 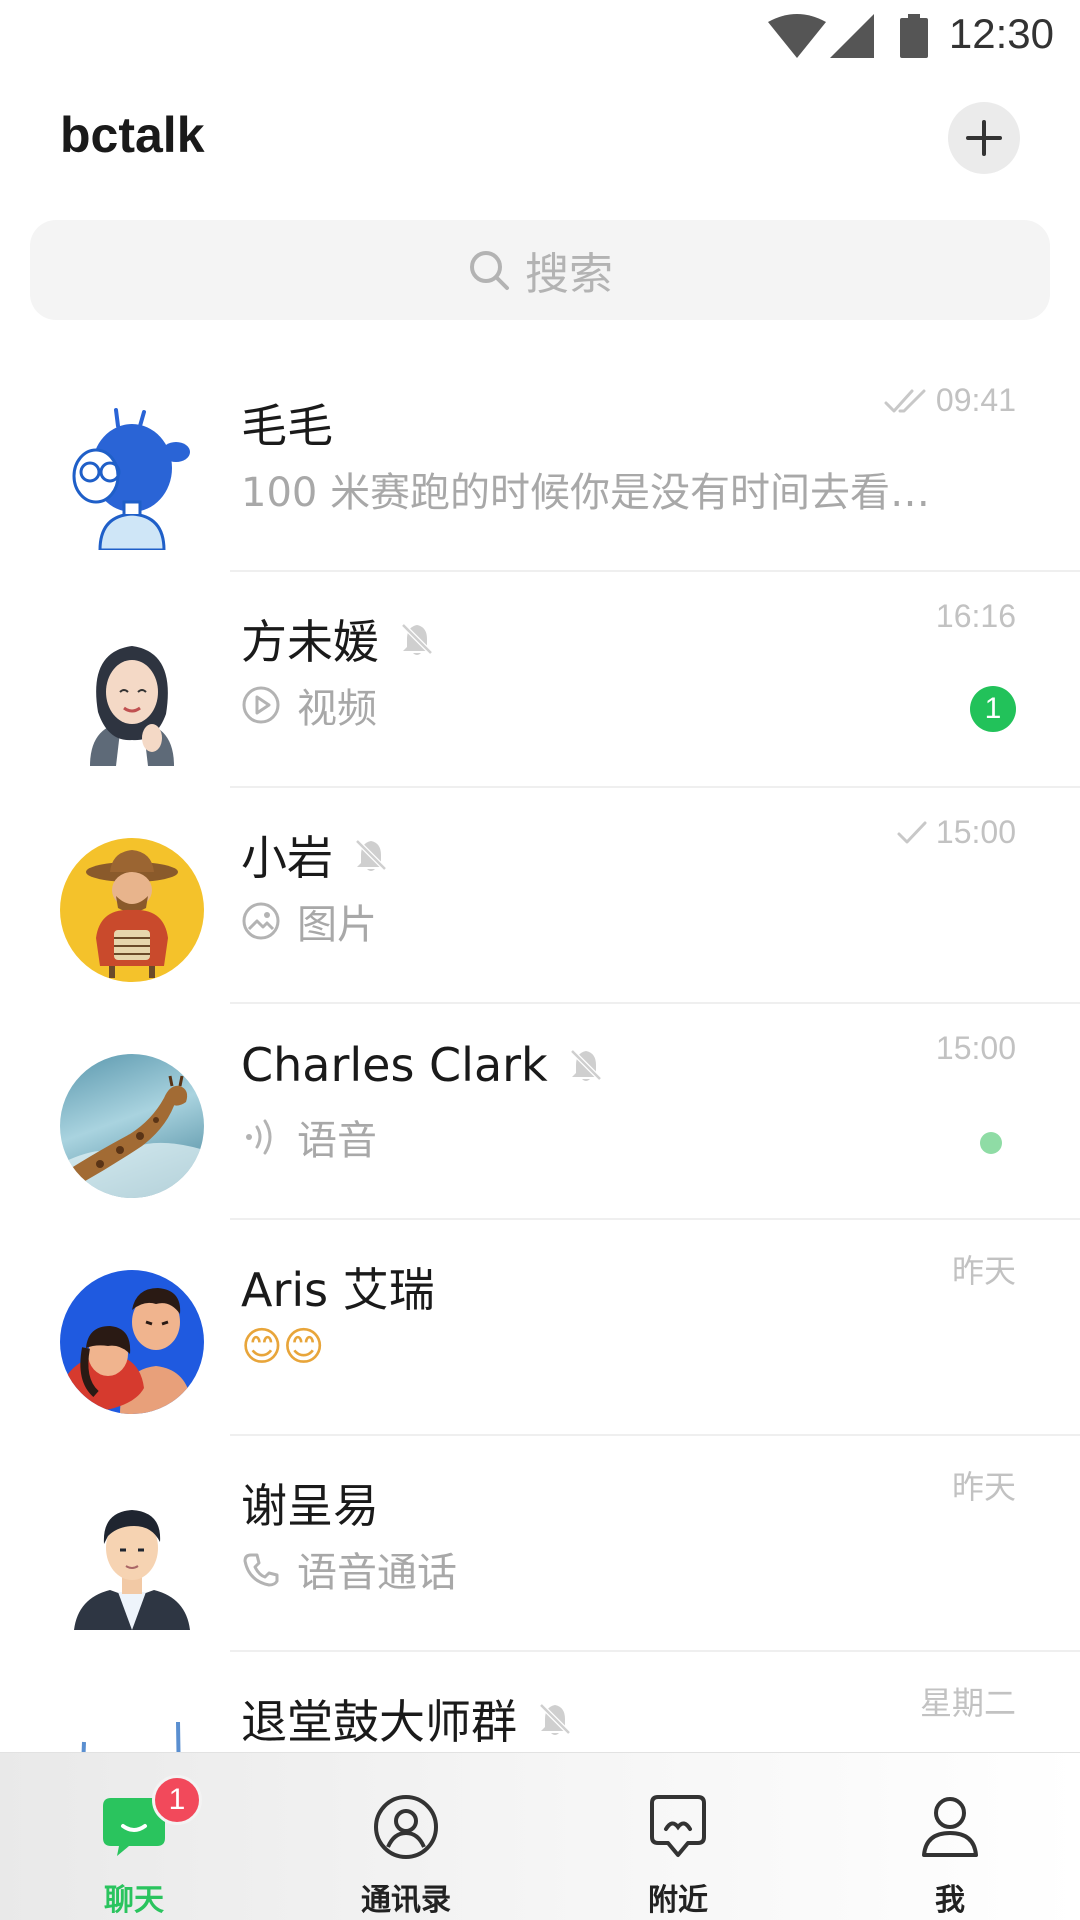 I want to click on contact-name: 谢呈易, so click(x=310, y=1506).